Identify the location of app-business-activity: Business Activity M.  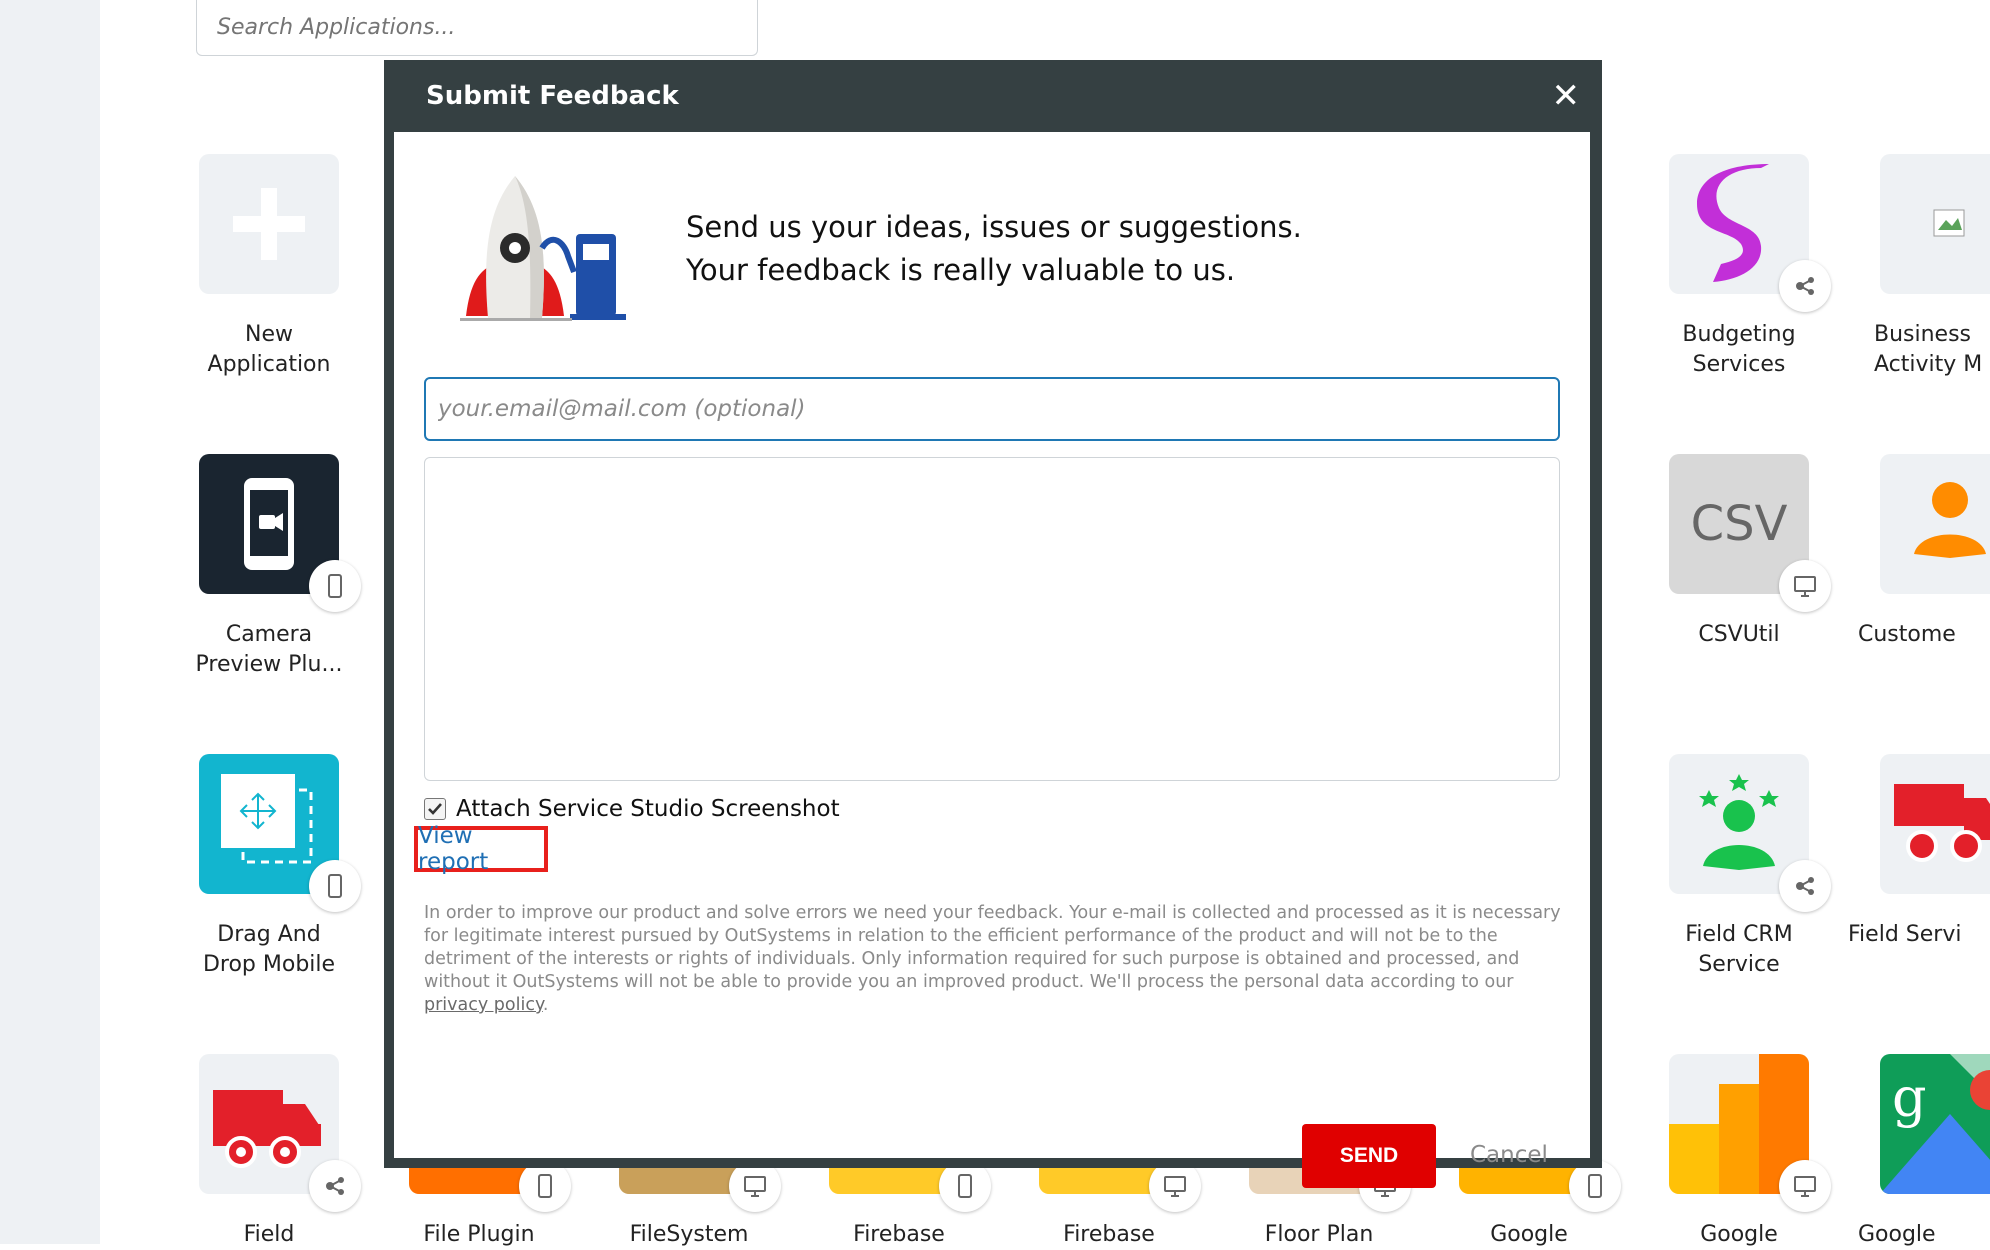
(1917, 267).